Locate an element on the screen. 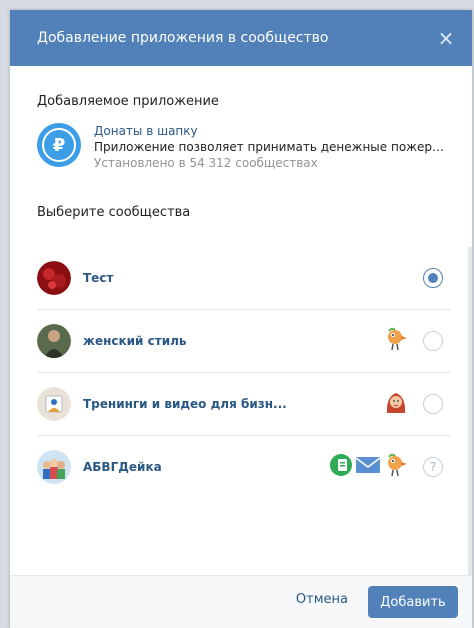  envelope-icon is located at coordinates (368, 467).